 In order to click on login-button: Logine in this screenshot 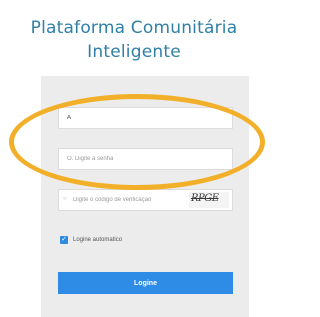, I will do `click(145, 283)`.